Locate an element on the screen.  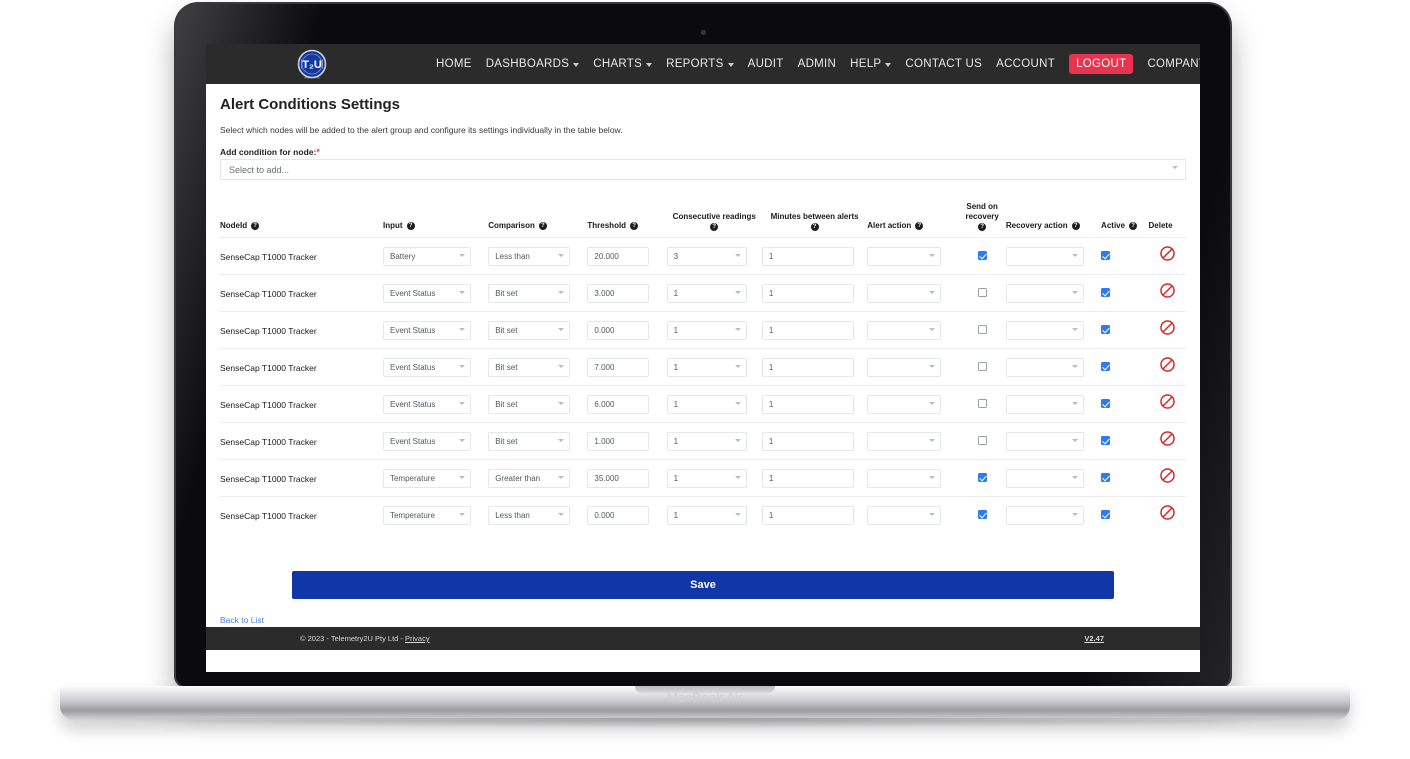
back-to-list-link: Back to List is located at coordinates (242, 620).